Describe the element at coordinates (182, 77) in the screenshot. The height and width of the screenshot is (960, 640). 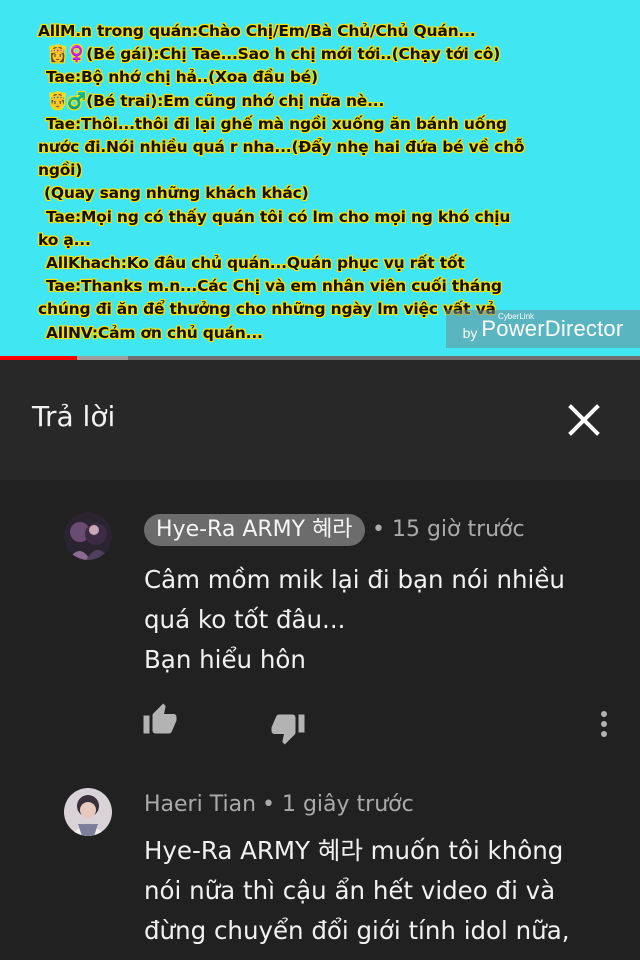
I see `caption-line: Tae:Bộ nhớ chị hả..(Xoa đầu bé)` at that location.